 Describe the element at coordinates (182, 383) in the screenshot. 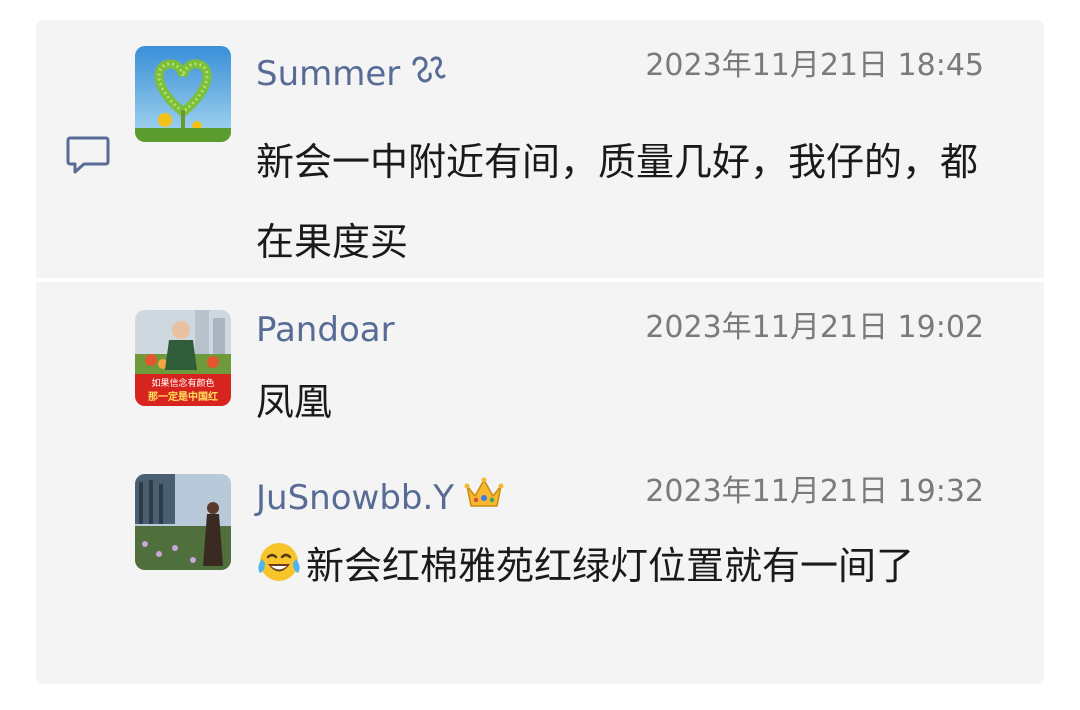

I see `avatar-banner-line1: 如果信念有颜色` at that location.